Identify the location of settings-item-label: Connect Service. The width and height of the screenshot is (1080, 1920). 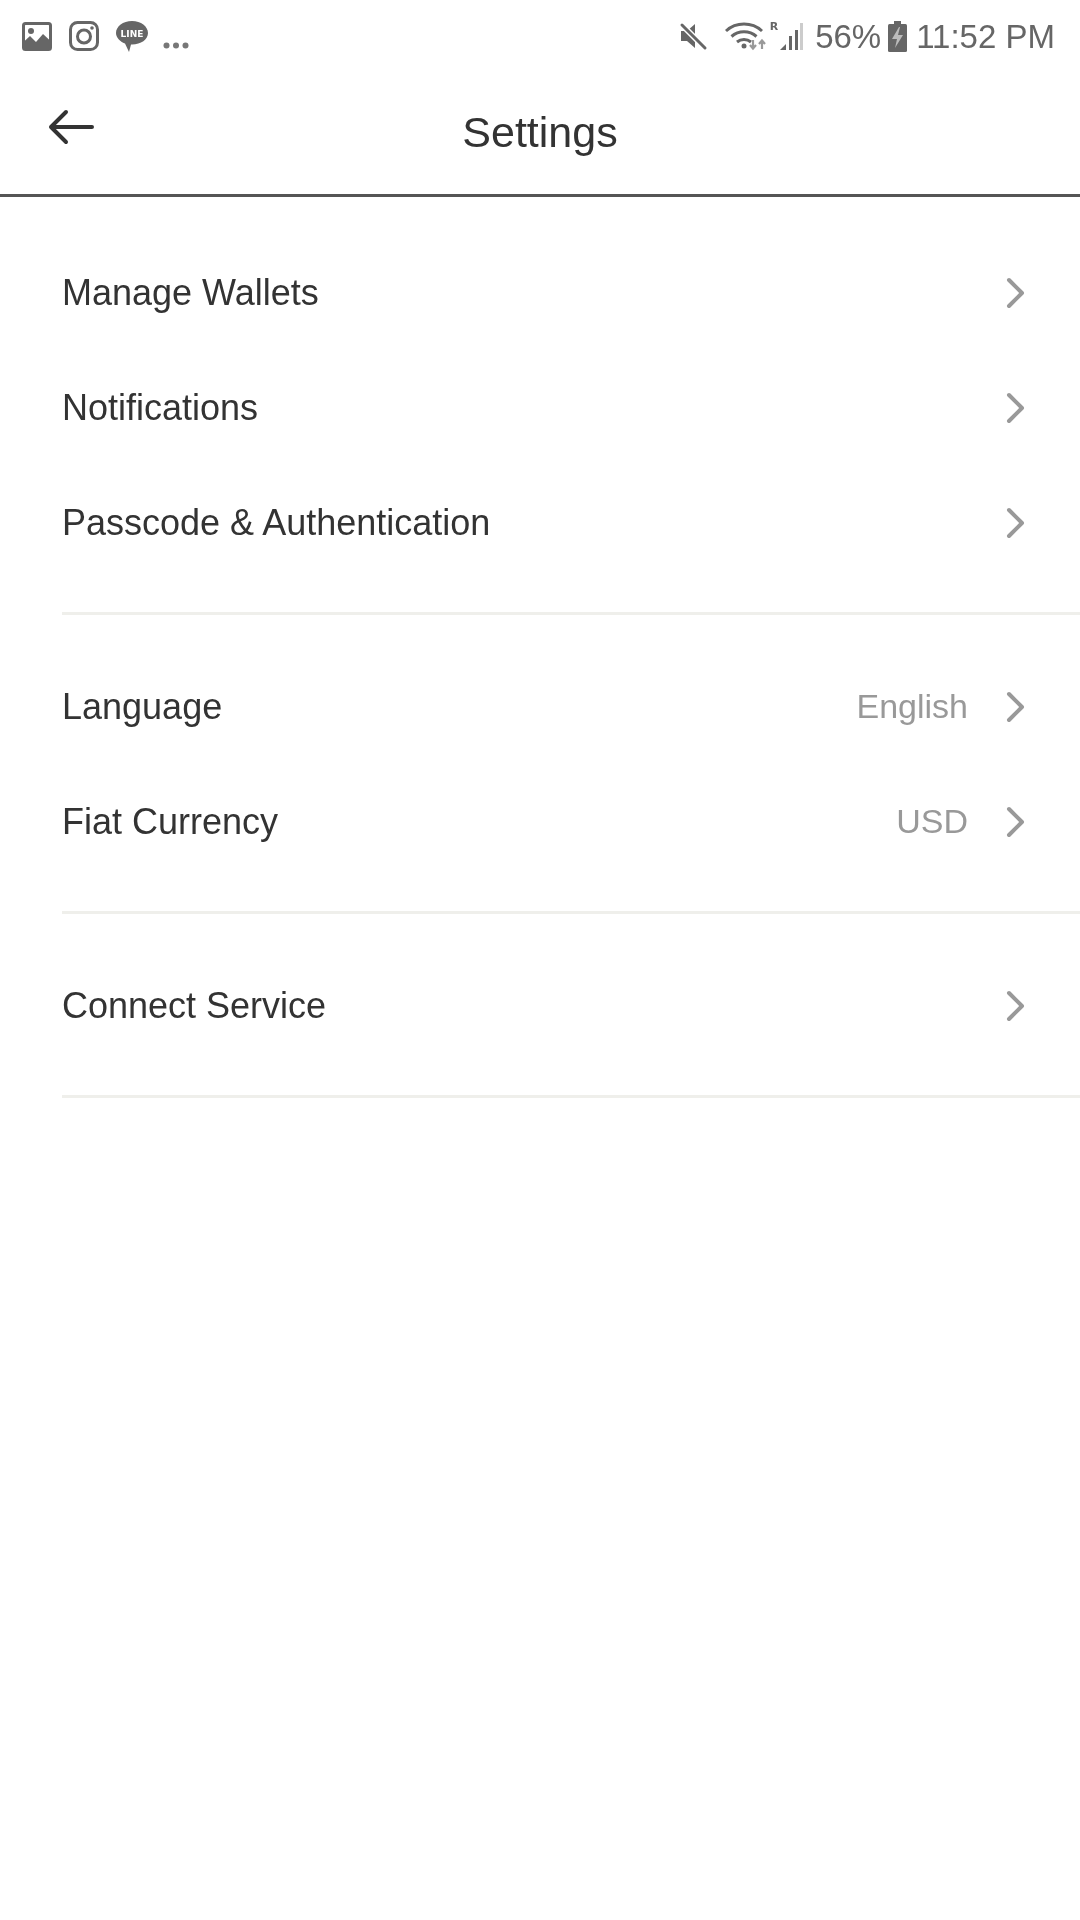
(194, 1005).